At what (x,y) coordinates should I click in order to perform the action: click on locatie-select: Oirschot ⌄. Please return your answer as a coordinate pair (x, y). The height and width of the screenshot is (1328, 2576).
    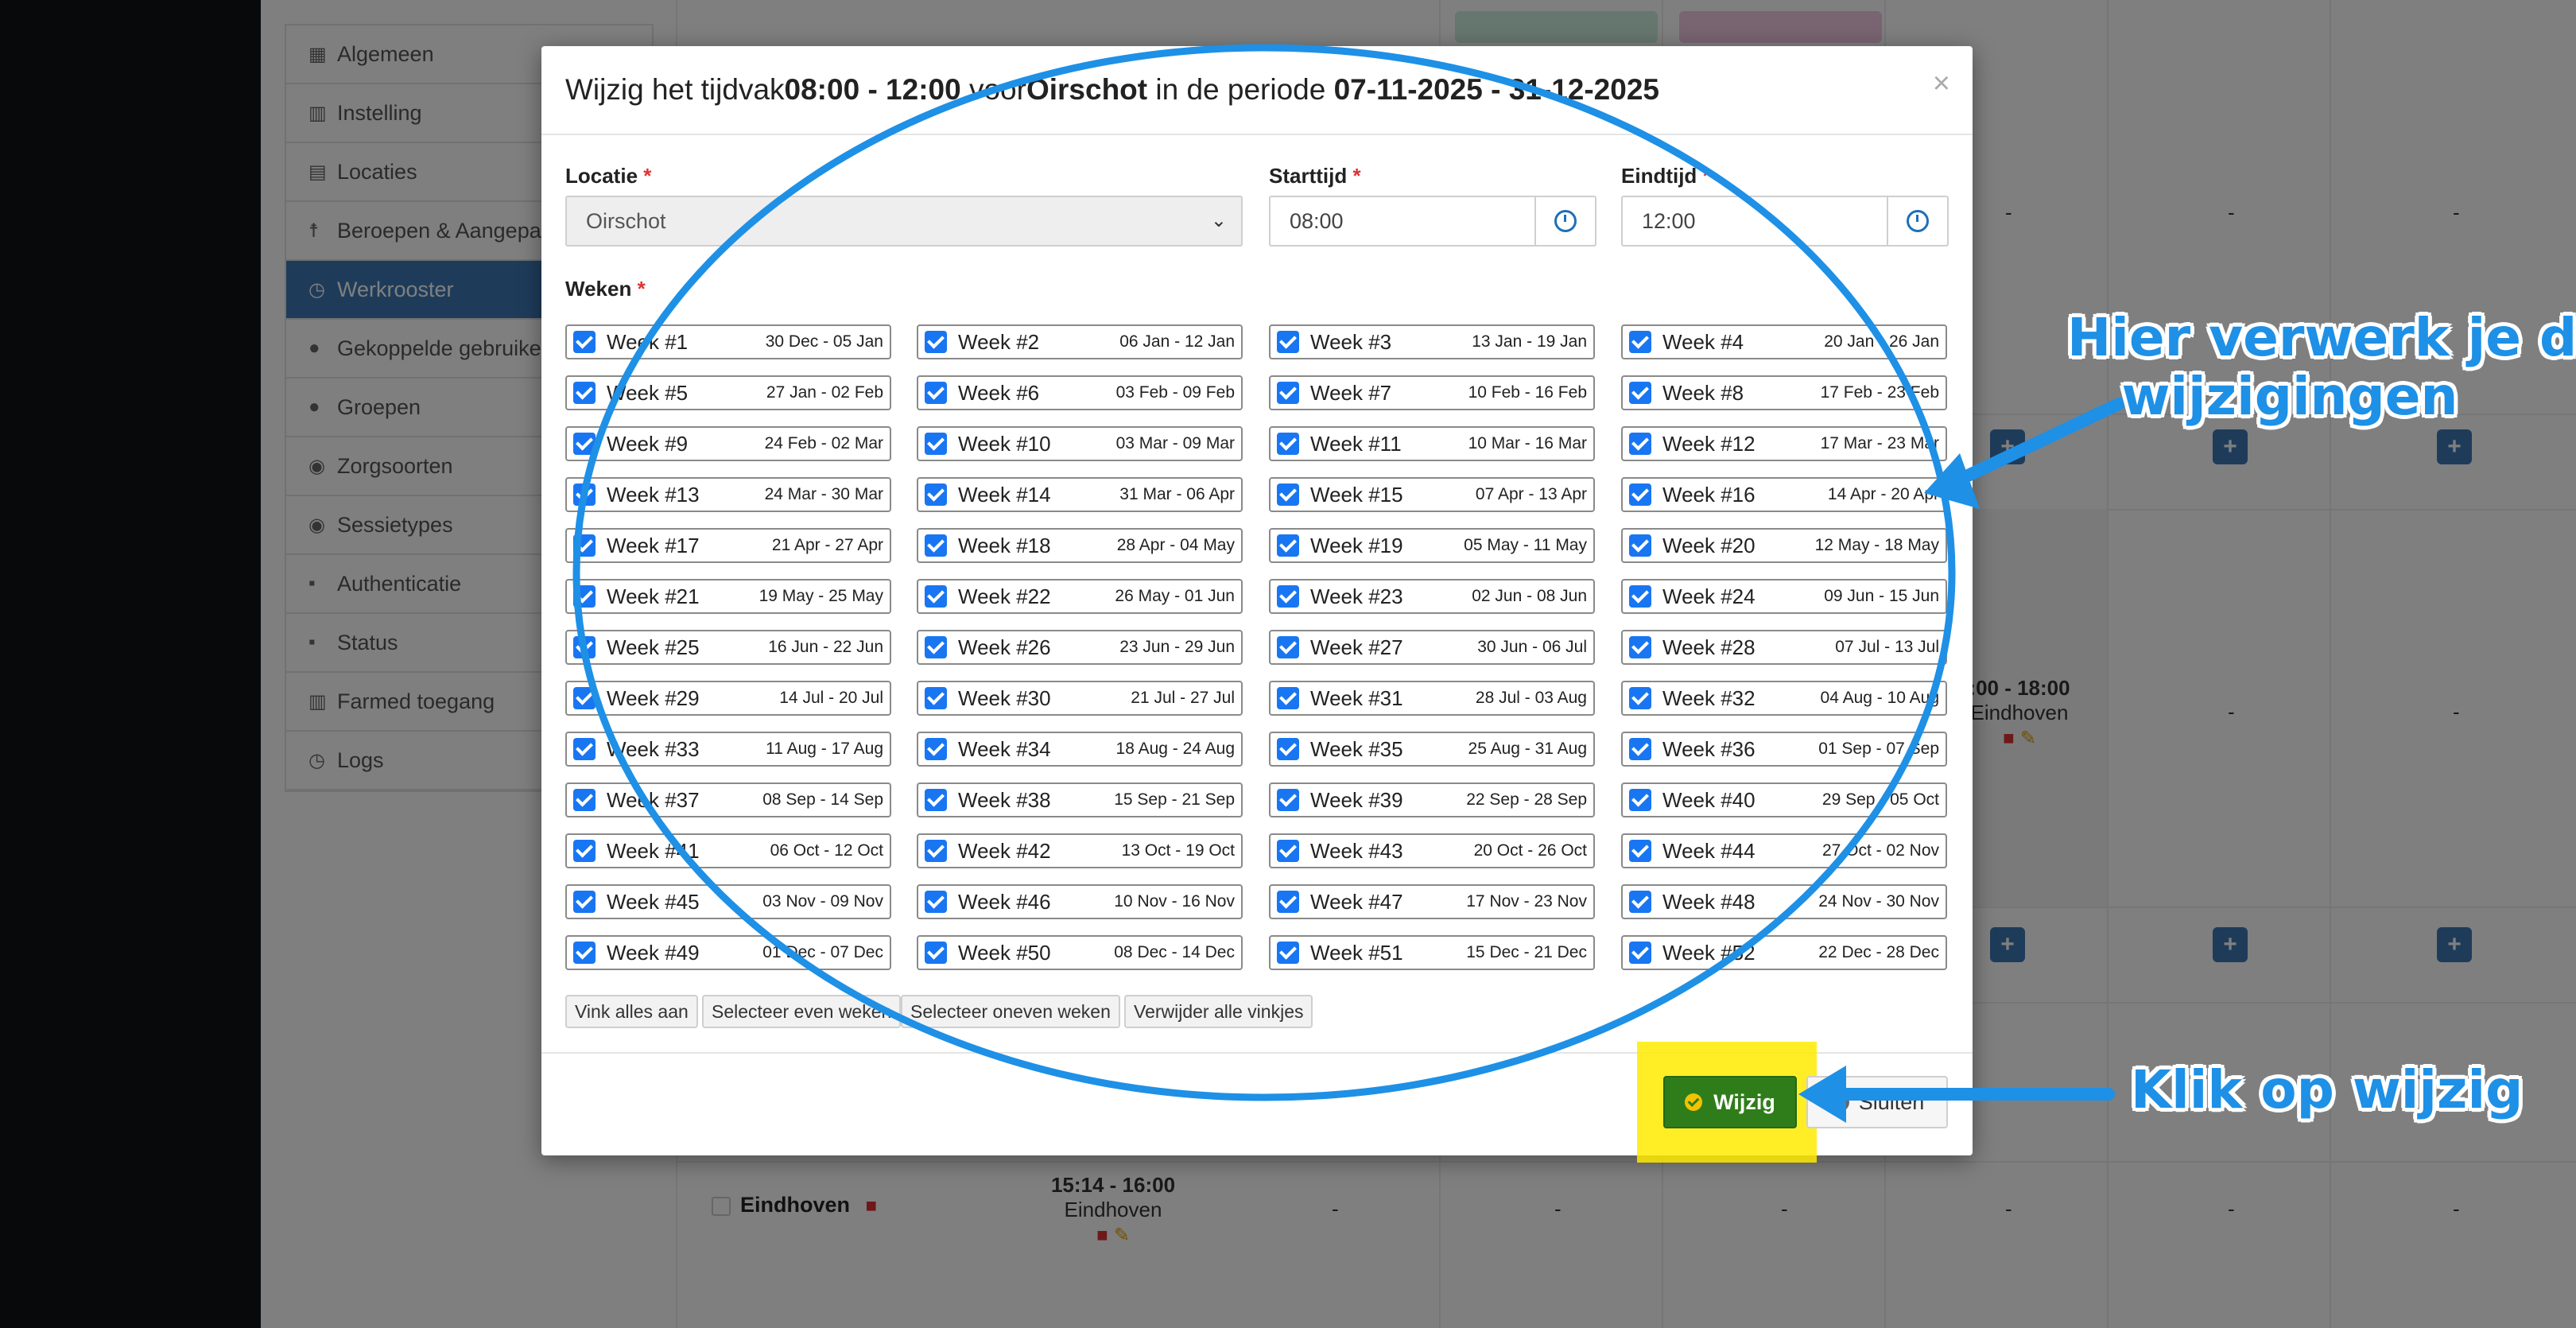
    Looking at the image, I should click on (904, 222).